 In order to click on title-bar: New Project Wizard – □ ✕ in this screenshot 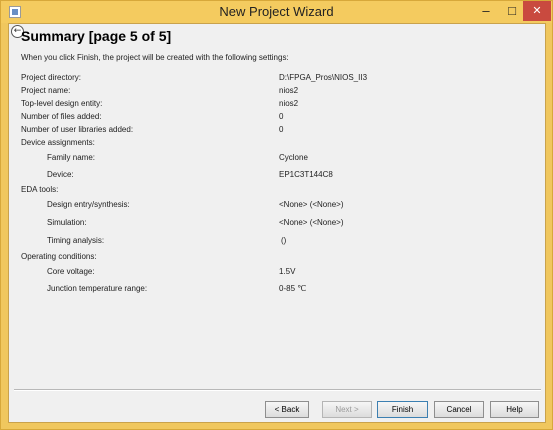, I will do `click(276, 12)`.